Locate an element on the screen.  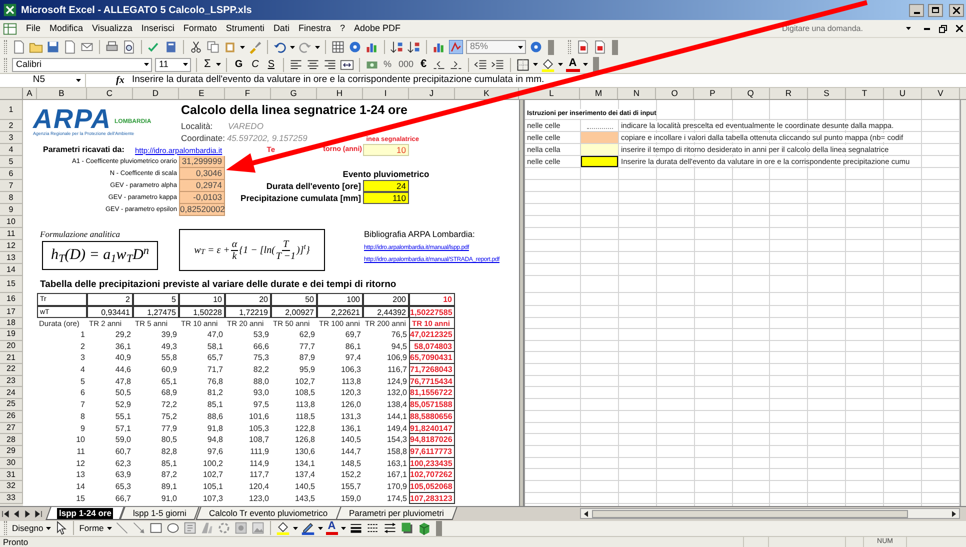
borders-icon is located at coordinates (523, 65).